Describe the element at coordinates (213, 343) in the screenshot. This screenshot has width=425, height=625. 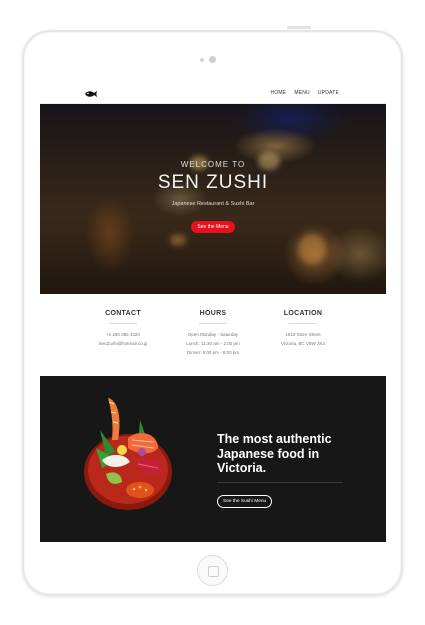
I see `hours-lunch: Lunch: 11:30 am - 2:00 pm` at that location.